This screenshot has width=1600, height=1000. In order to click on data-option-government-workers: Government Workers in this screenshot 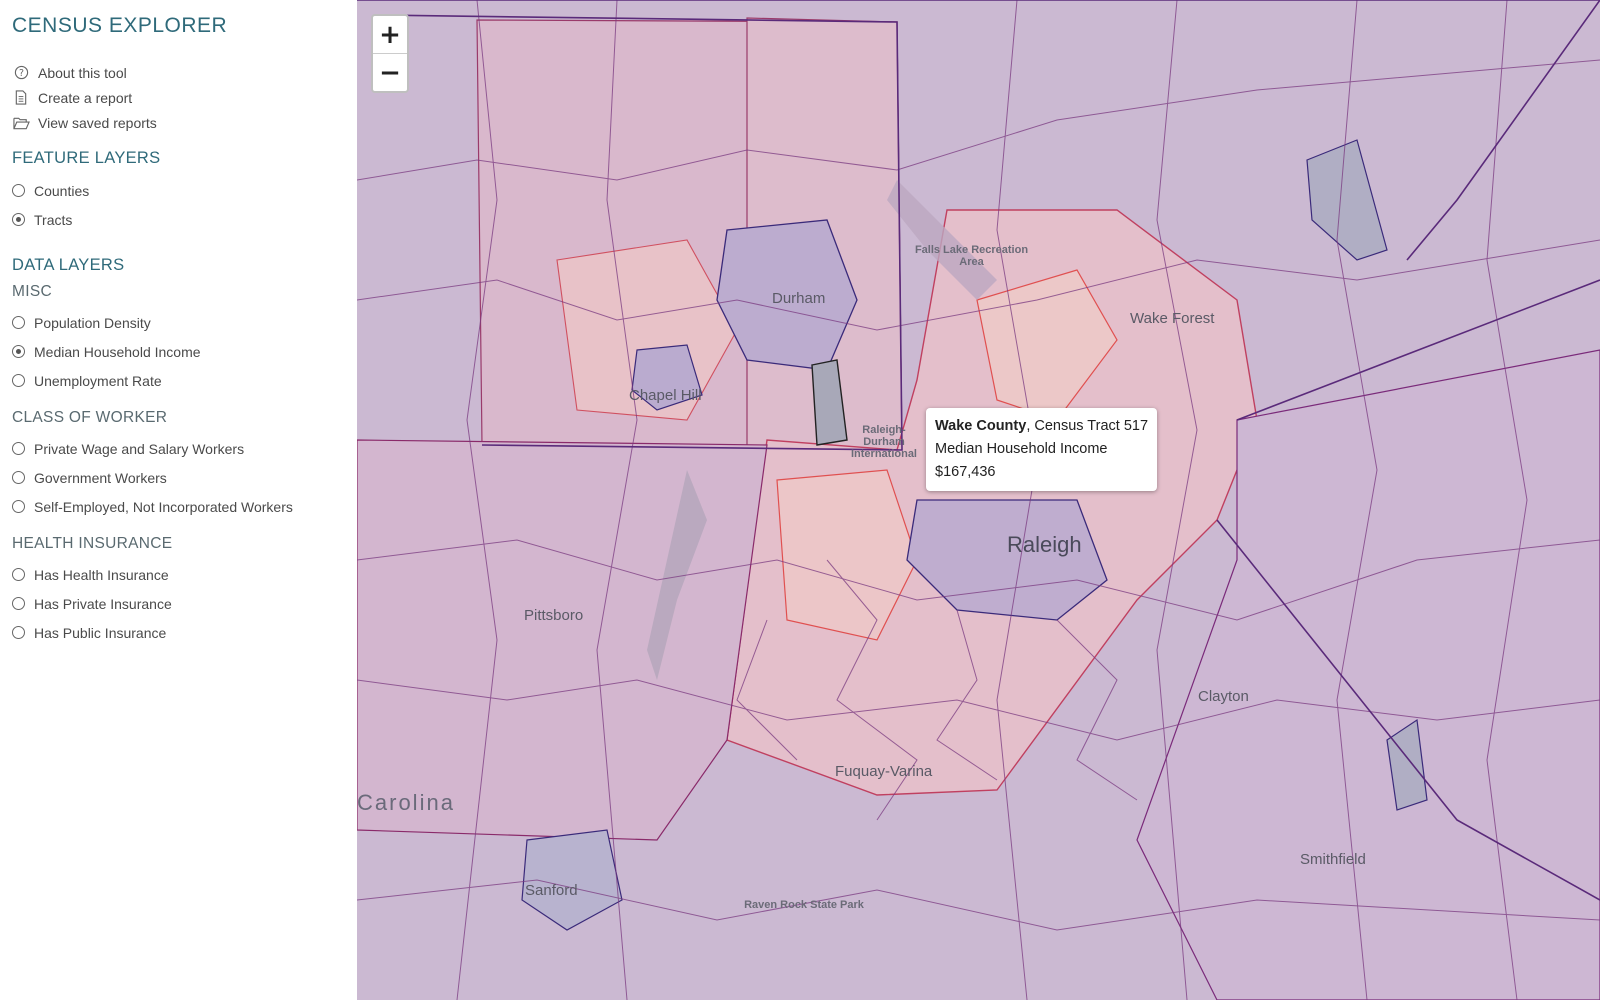, I will do `click(184, 477)`.